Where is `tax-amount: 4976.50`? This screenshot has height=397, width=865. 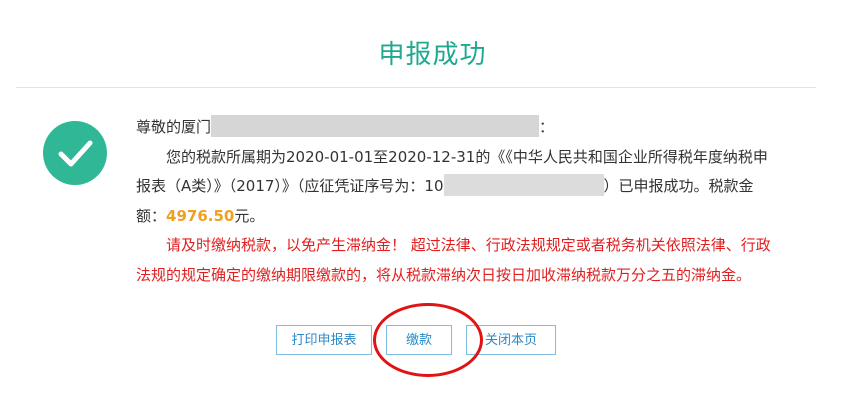 tax-amount: 4976.50 is located at coordinates (200, 215).